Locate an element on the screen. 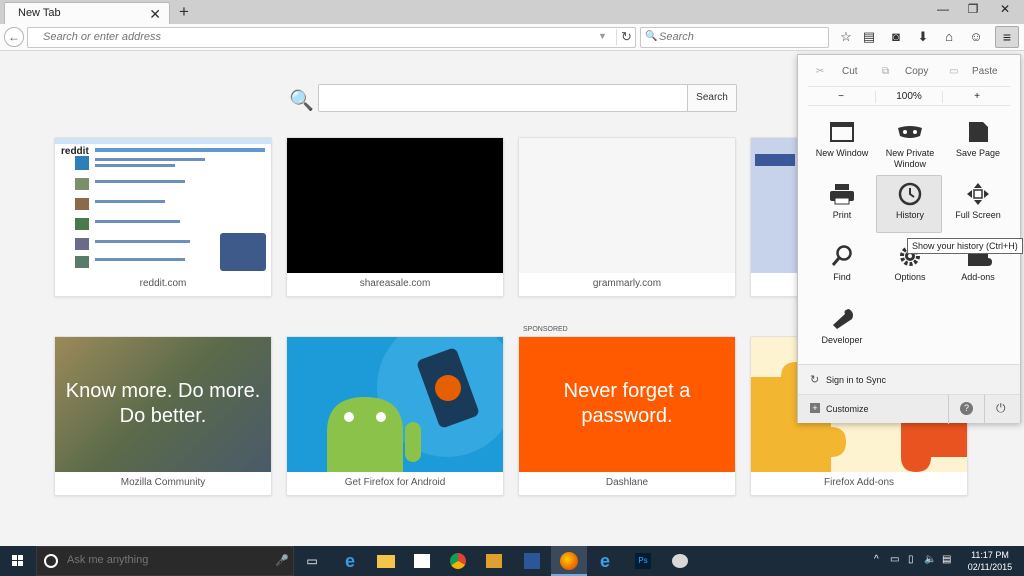 This screenshot has width=1024, height=576. fullscreen-icon is located at coordinates (978, 194).